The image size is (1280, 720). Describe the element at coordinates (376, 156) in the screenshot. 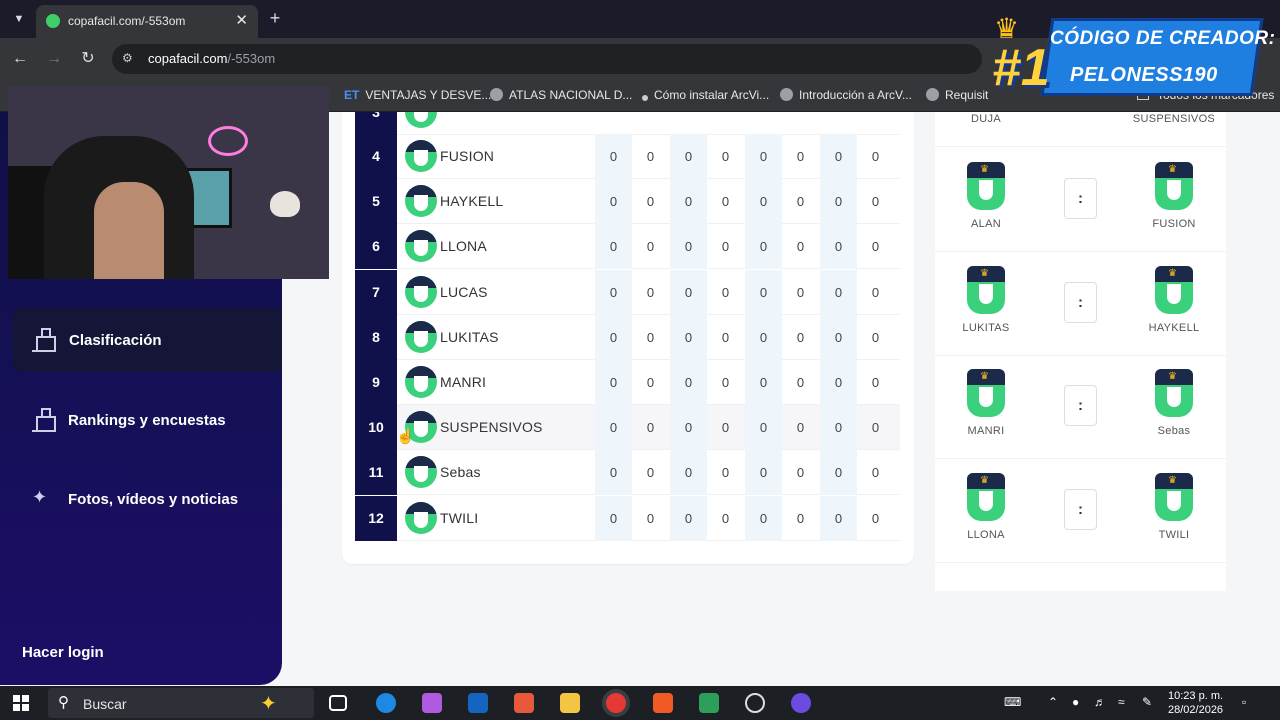

I see `position-badge: 4` at that location.